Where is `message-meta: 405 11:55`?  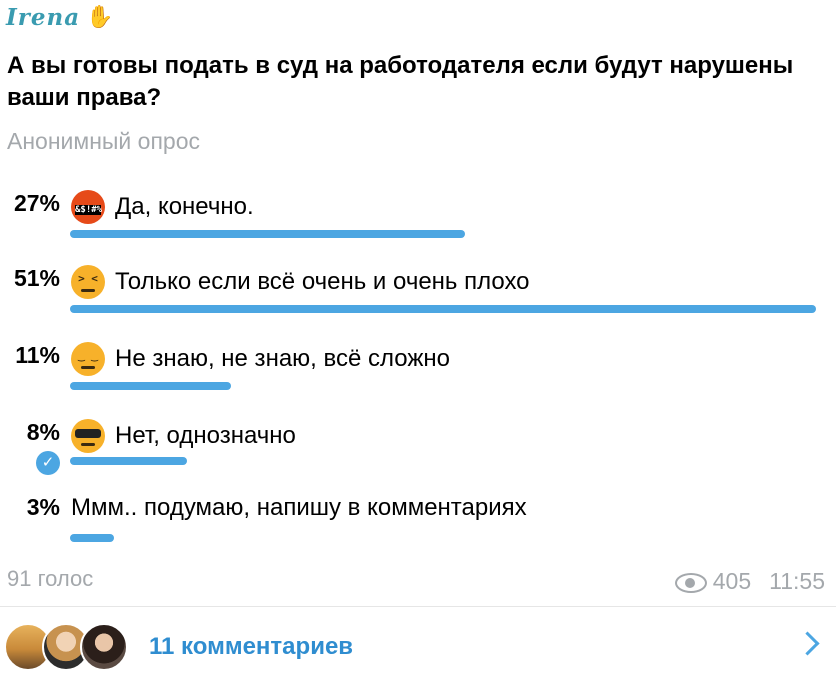
message-meta: 405 11:55 is located at coordinates (749, 581).